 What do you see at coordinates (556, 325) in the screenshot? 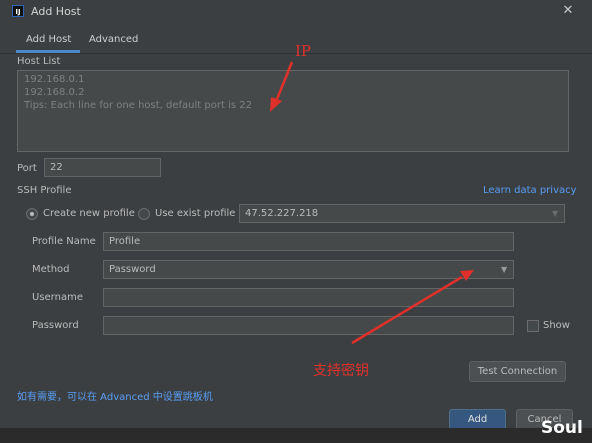
I see `show-password-label: Show` at bounding box center [556, 325].